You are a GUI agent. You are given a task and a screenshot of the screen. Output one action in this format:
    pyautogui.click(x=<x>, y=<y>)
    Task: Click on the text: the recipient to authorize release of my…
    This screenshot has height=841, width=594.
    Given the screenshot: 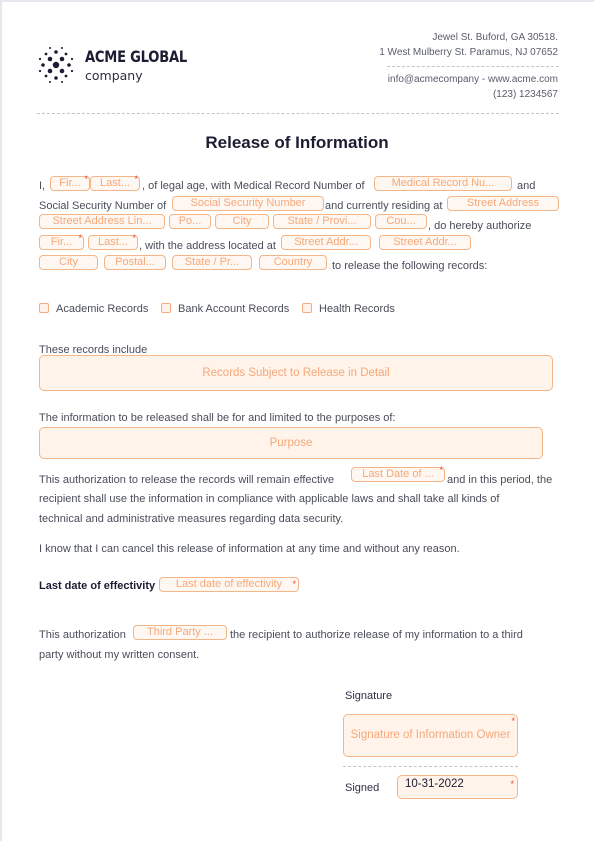 What is the action you would take?
    pyautogui.click(x=376, y=635)
    